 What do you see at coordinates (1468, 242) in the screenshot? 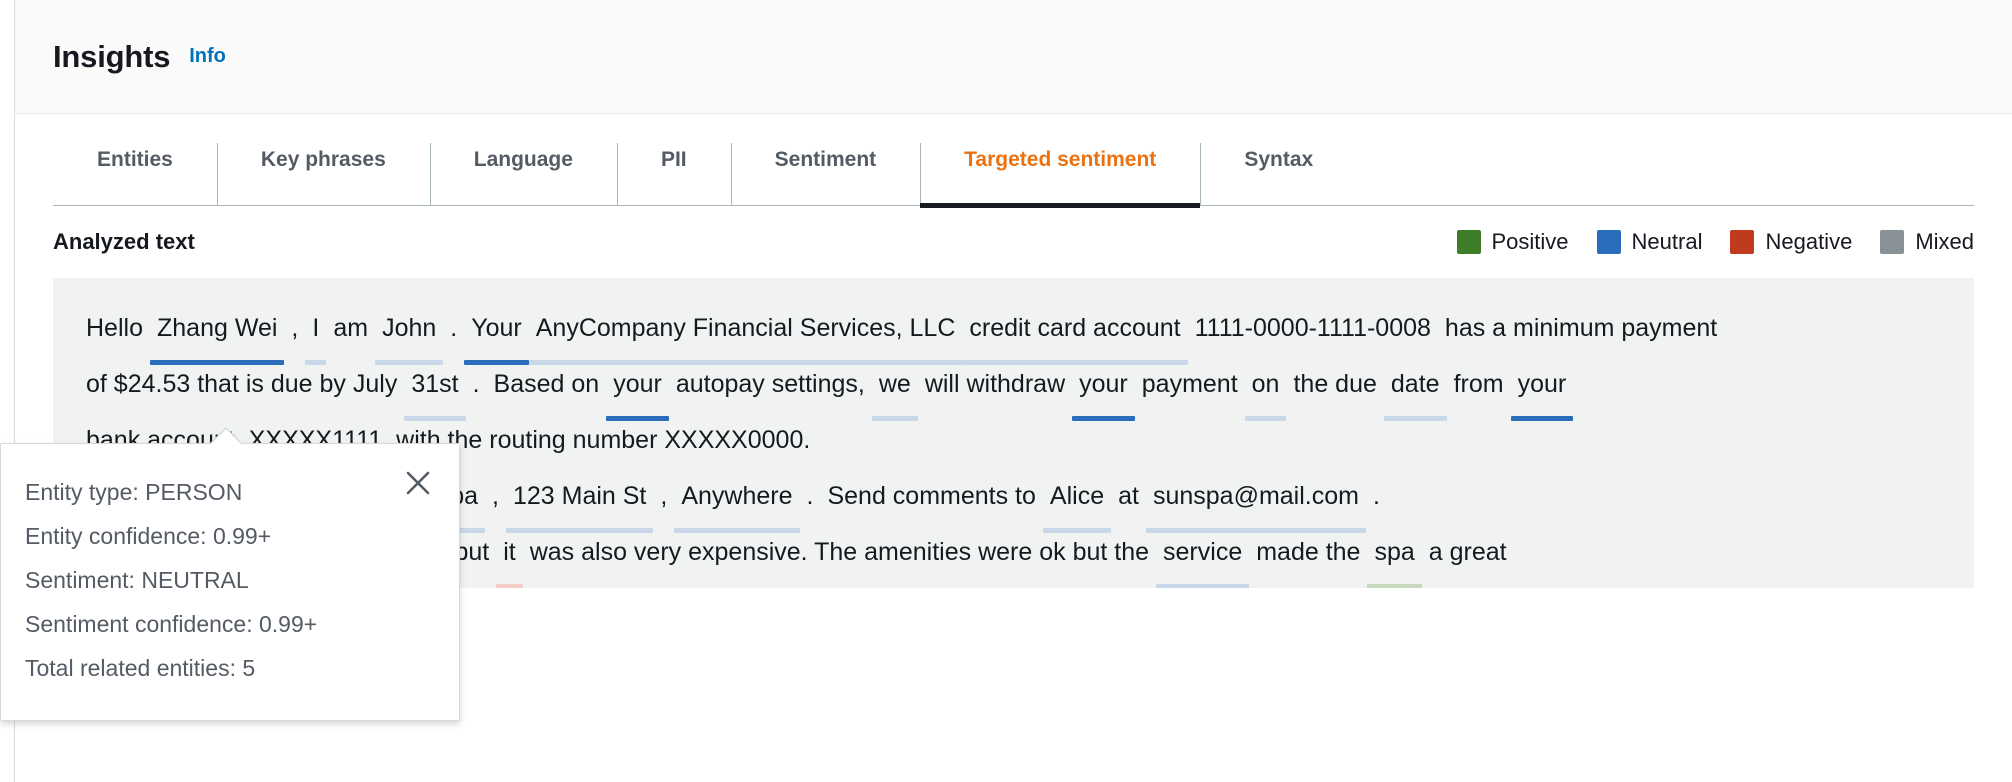
I see `legend-swatch-positive-icon` at bounding box center [1468, 242].